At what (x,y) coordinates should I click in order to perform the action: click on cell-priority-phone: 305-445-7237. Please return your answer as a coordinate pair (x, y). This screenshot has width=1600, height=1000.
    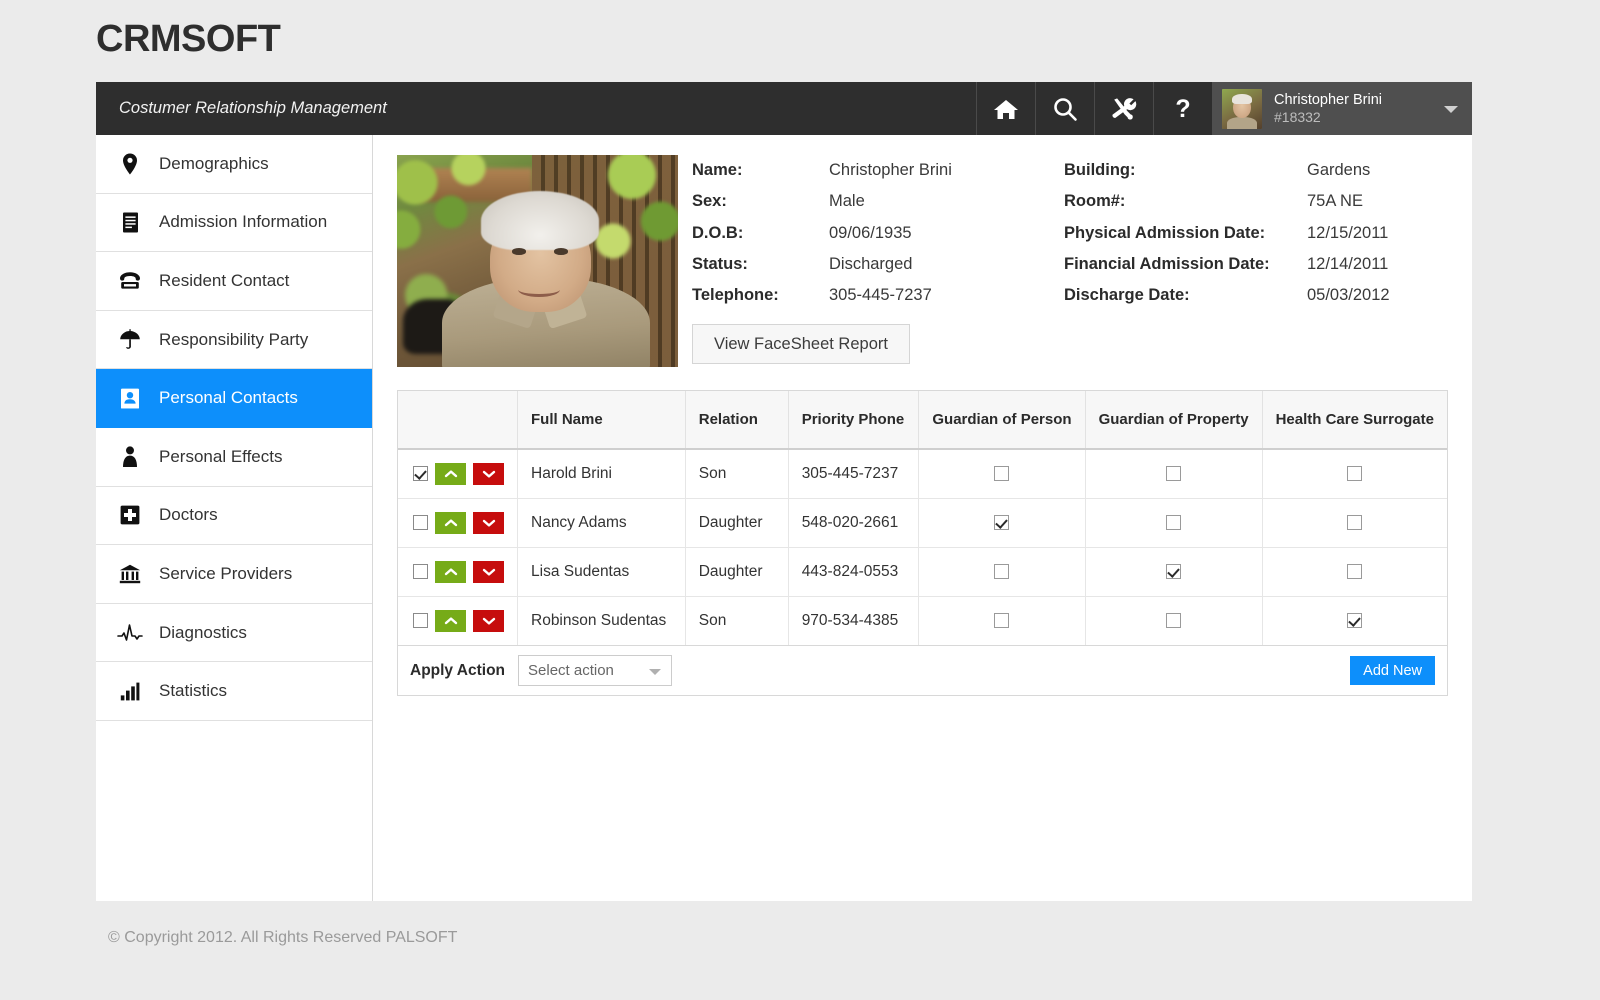
    Looking at the image, I should click on (854, 474).